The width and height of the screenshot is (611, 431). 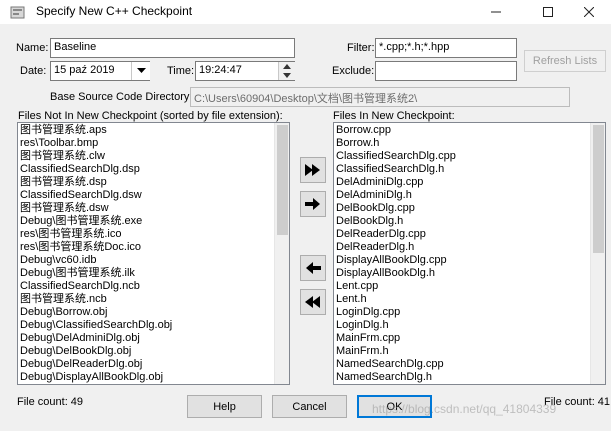 I want to click on list-item: Borrow.h, so click(x=461, y=143).